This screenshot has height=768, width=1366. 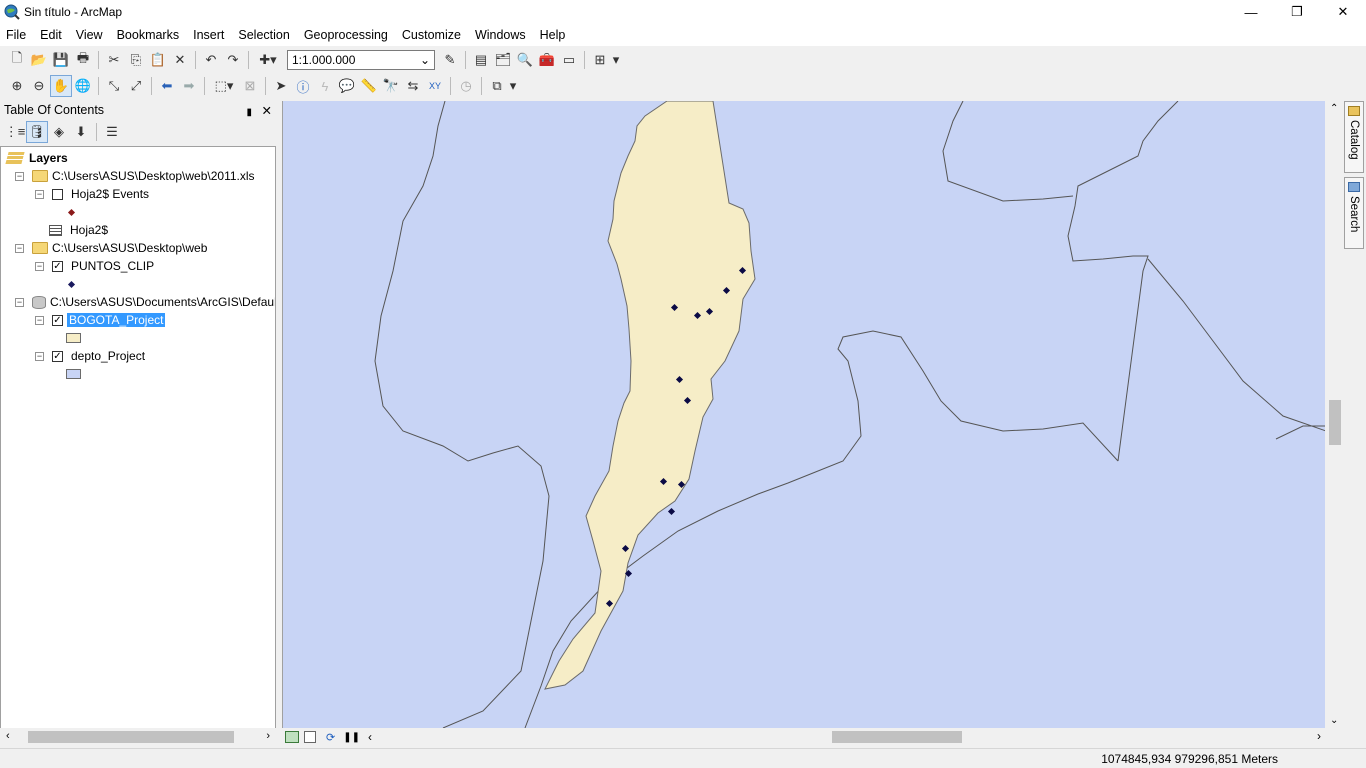 What do you see at coordinates (211, 60) in the screenshot?
I see `undo-icon: ↶` at bounding box center [211, 60].